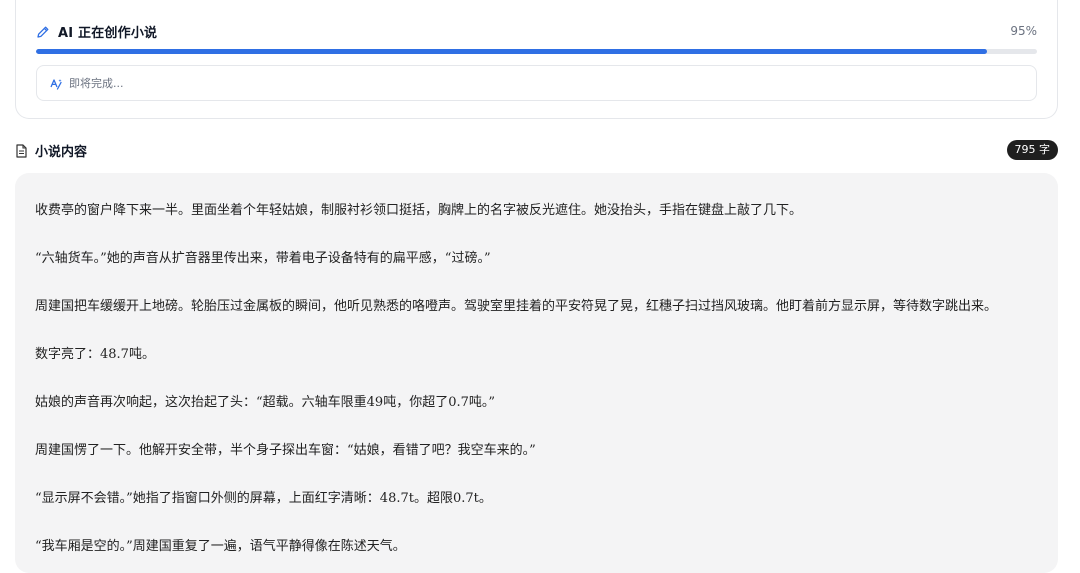 This screenshot has height=573, width=1080. What do you see at coordinates (43, 31) in the screenshot?
I see `pencil-icon` at bounding box center [43, 31].